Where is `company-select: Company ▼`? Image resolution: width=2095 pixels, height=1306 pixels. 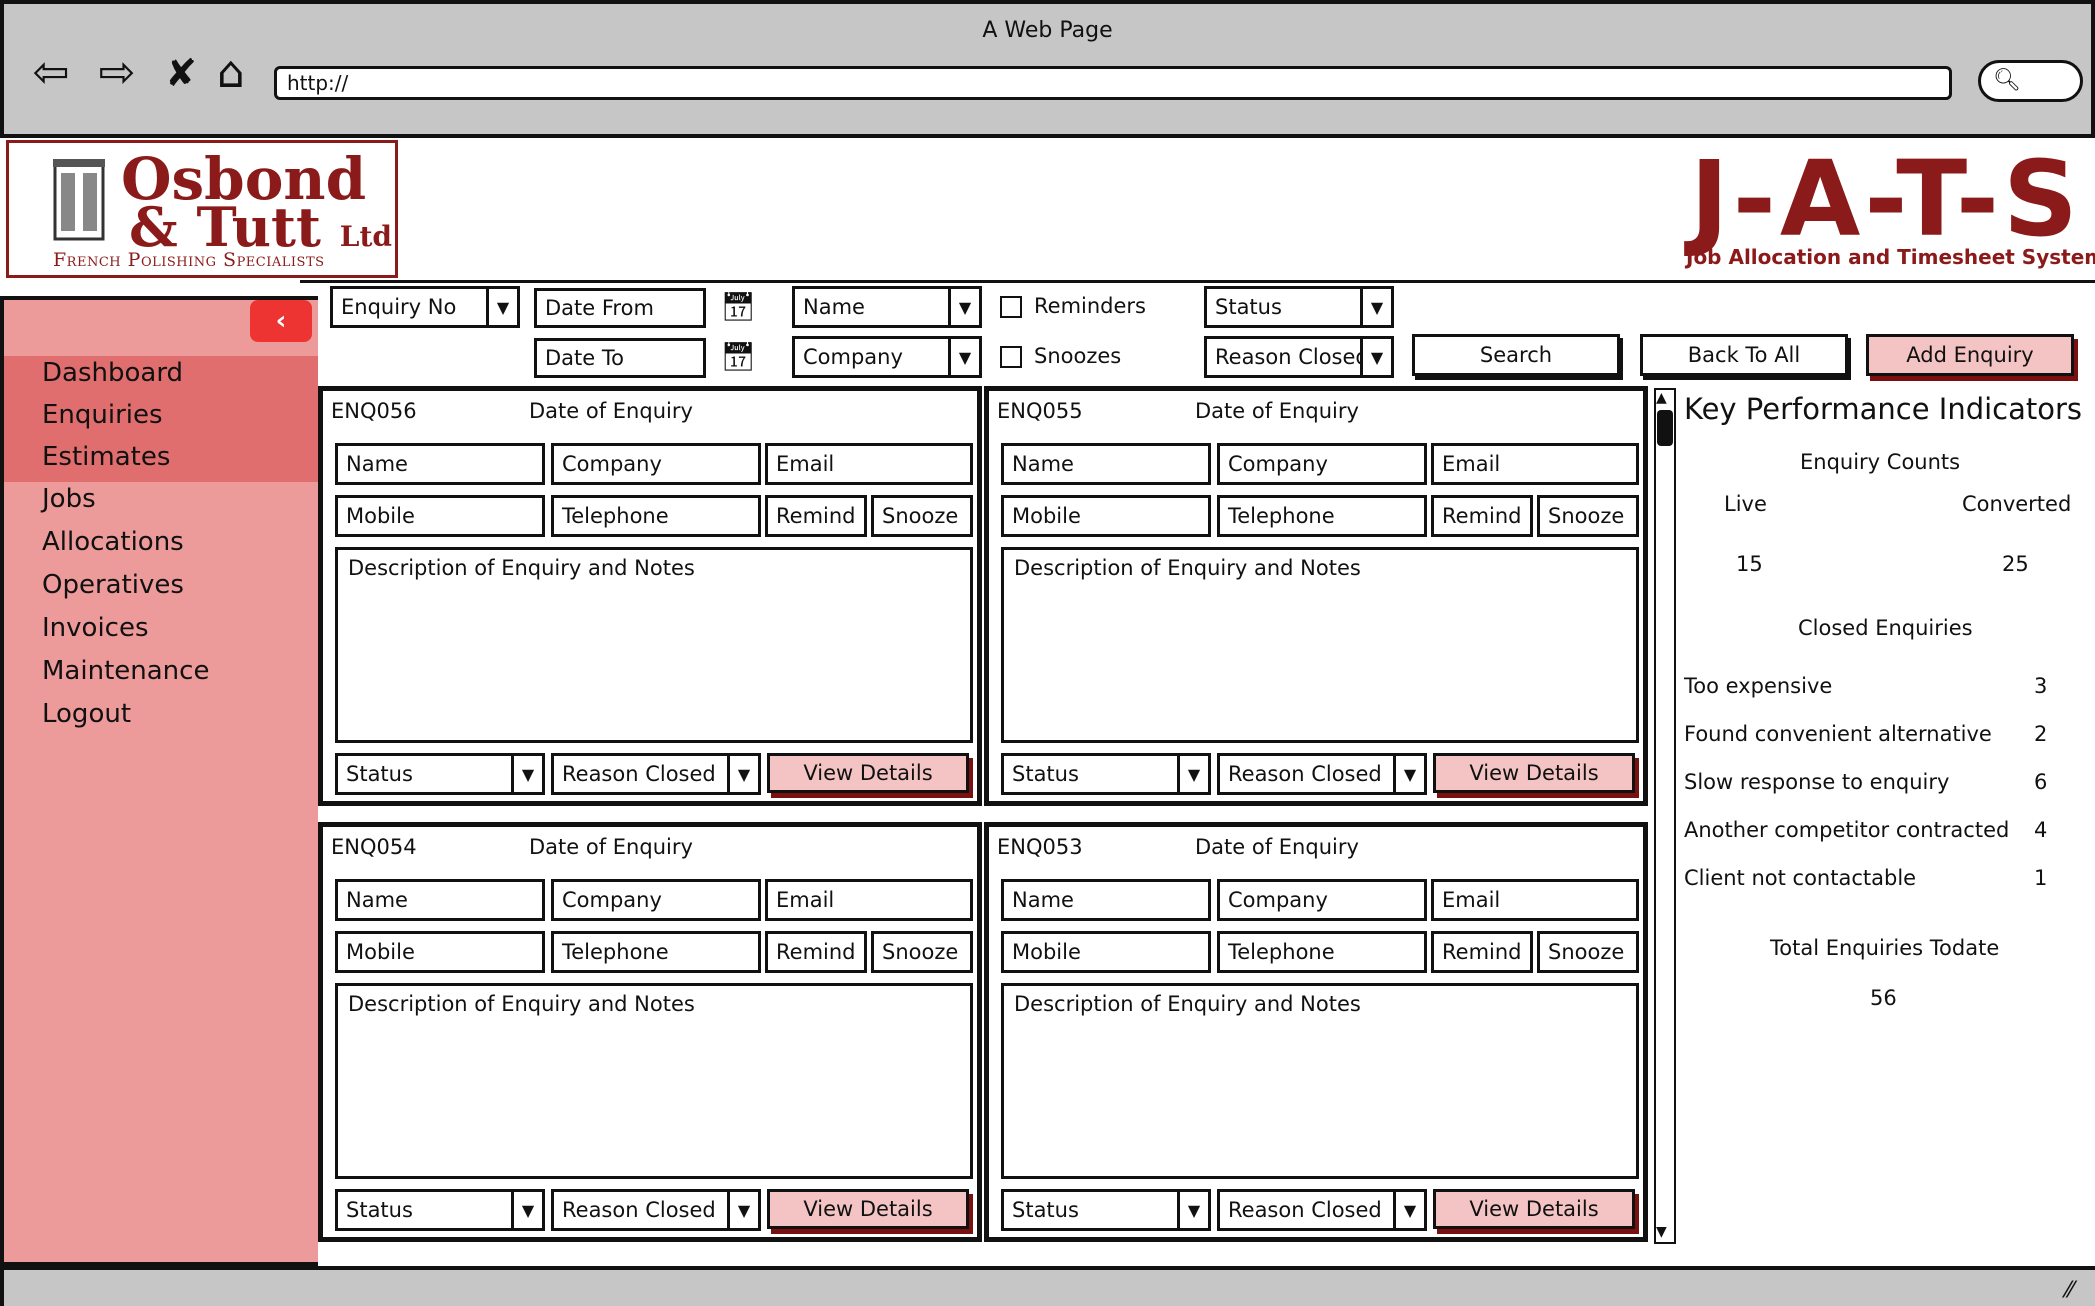
company-select: Company ▼ is located at coordinates (887, 357).